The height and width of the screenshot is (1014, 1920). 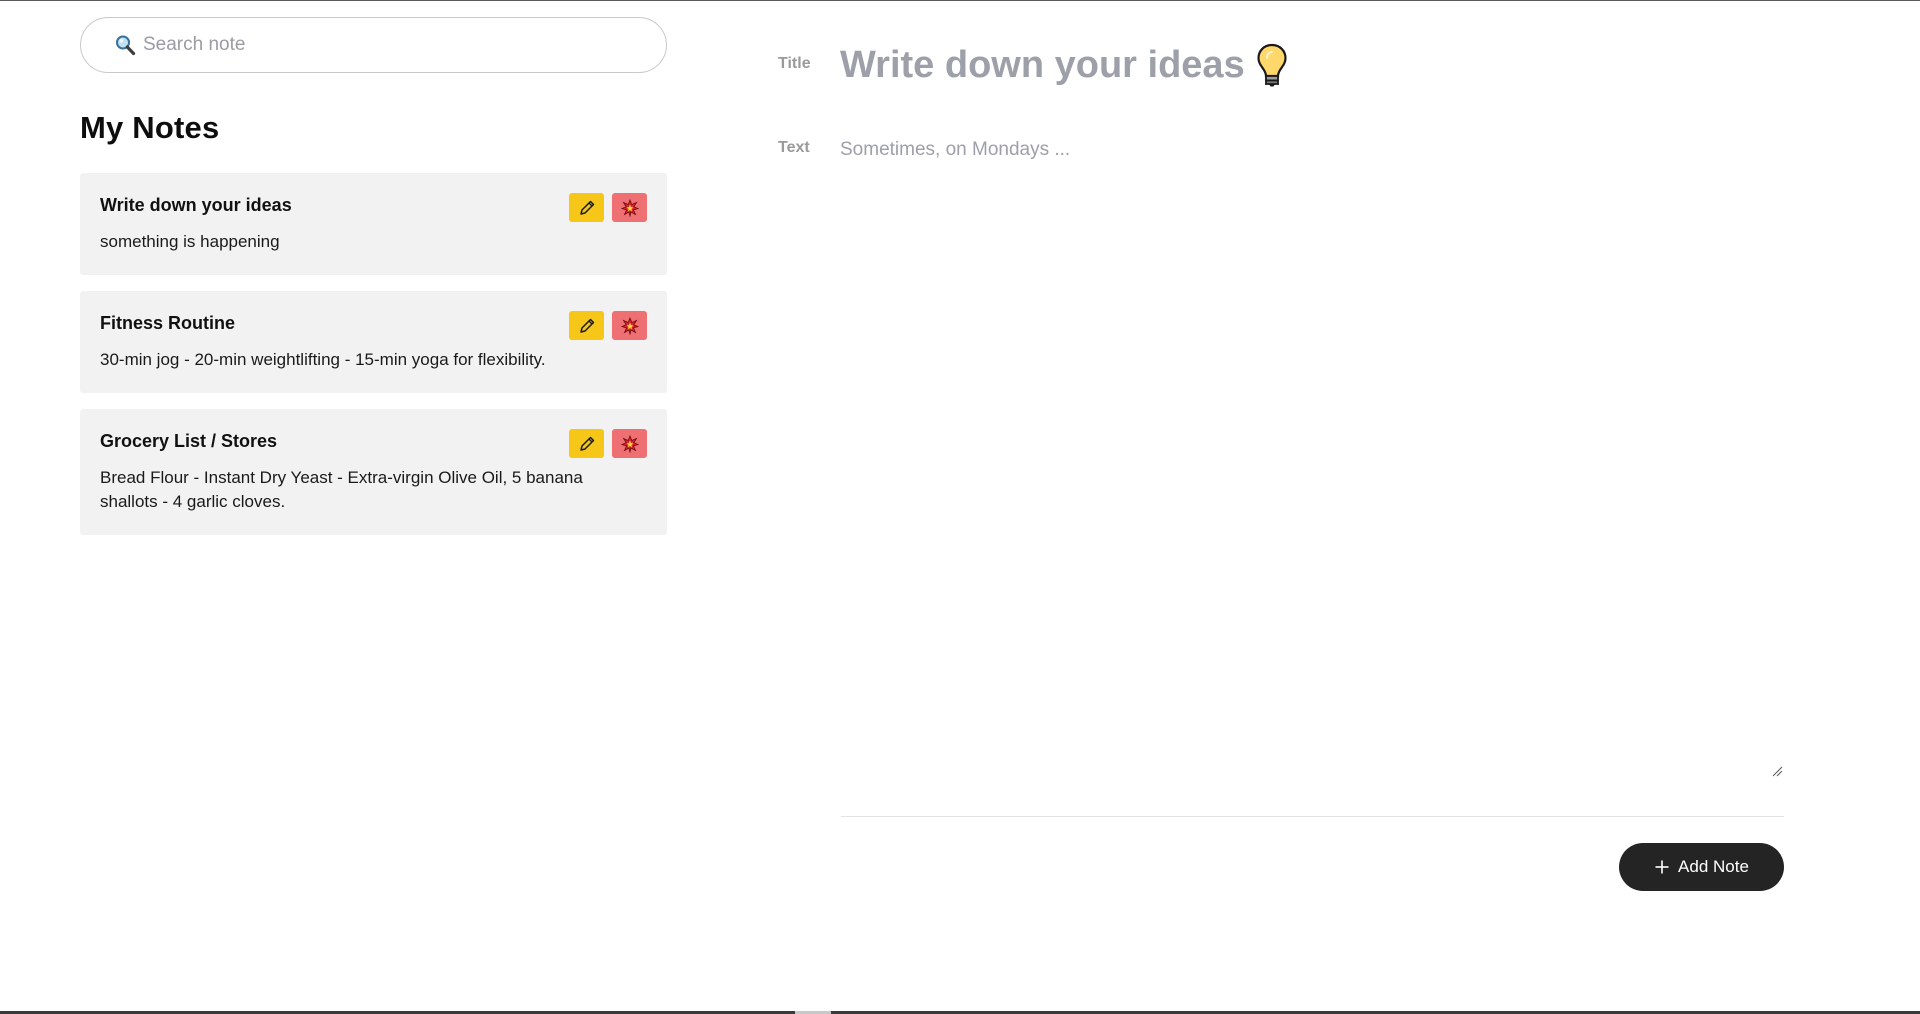 What do you see at coordinates (150, 127) in the screenshot?
I see `notes-heading: My Notes` at bounding box center [150, 127].